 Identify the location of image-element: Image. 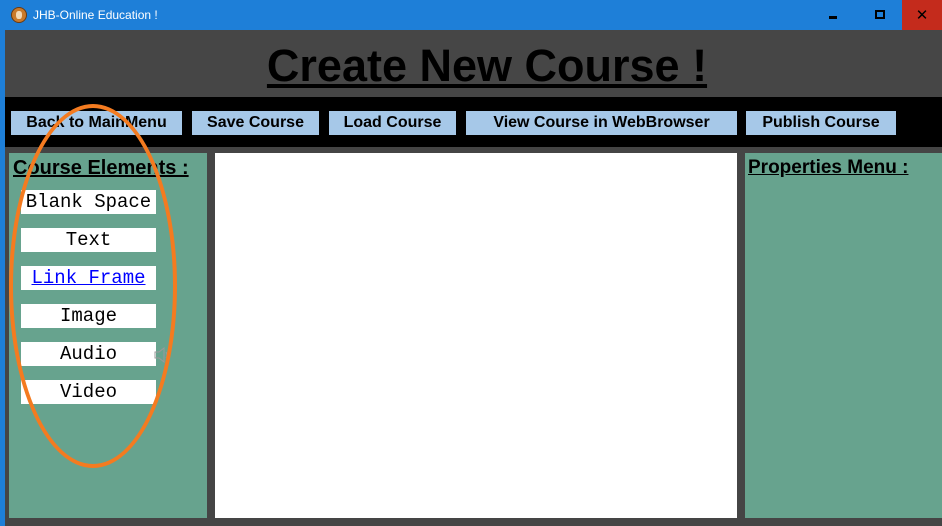
(88, 316).